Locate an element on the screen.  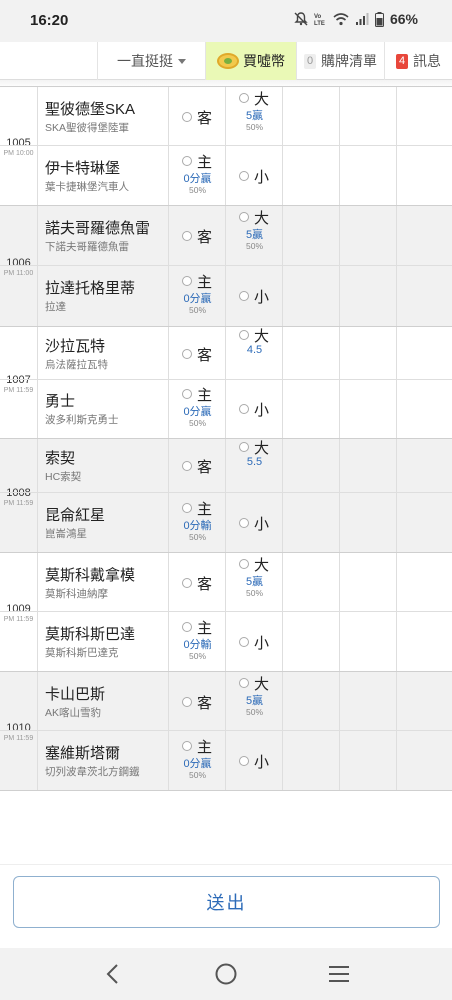
buy-coin-tab: 買噓幣 is located at coordinates (250, 61).